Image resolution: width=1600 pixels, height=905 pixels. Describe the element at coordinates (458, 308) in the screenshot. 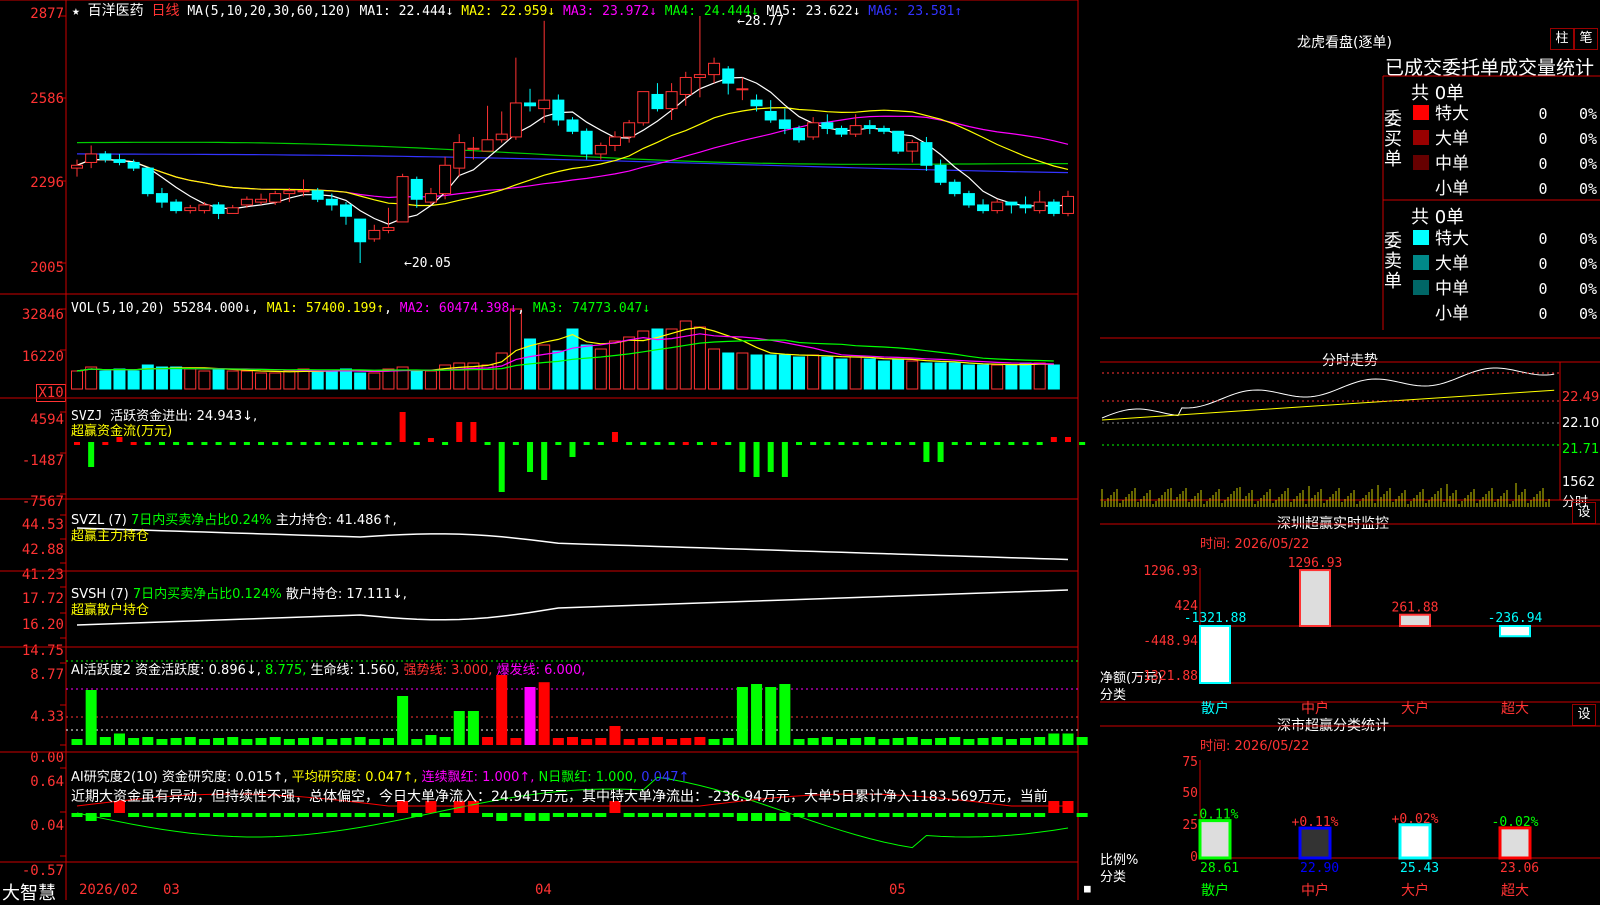

I see `vol-ma2: MA2: 60474.398↓` at that location.